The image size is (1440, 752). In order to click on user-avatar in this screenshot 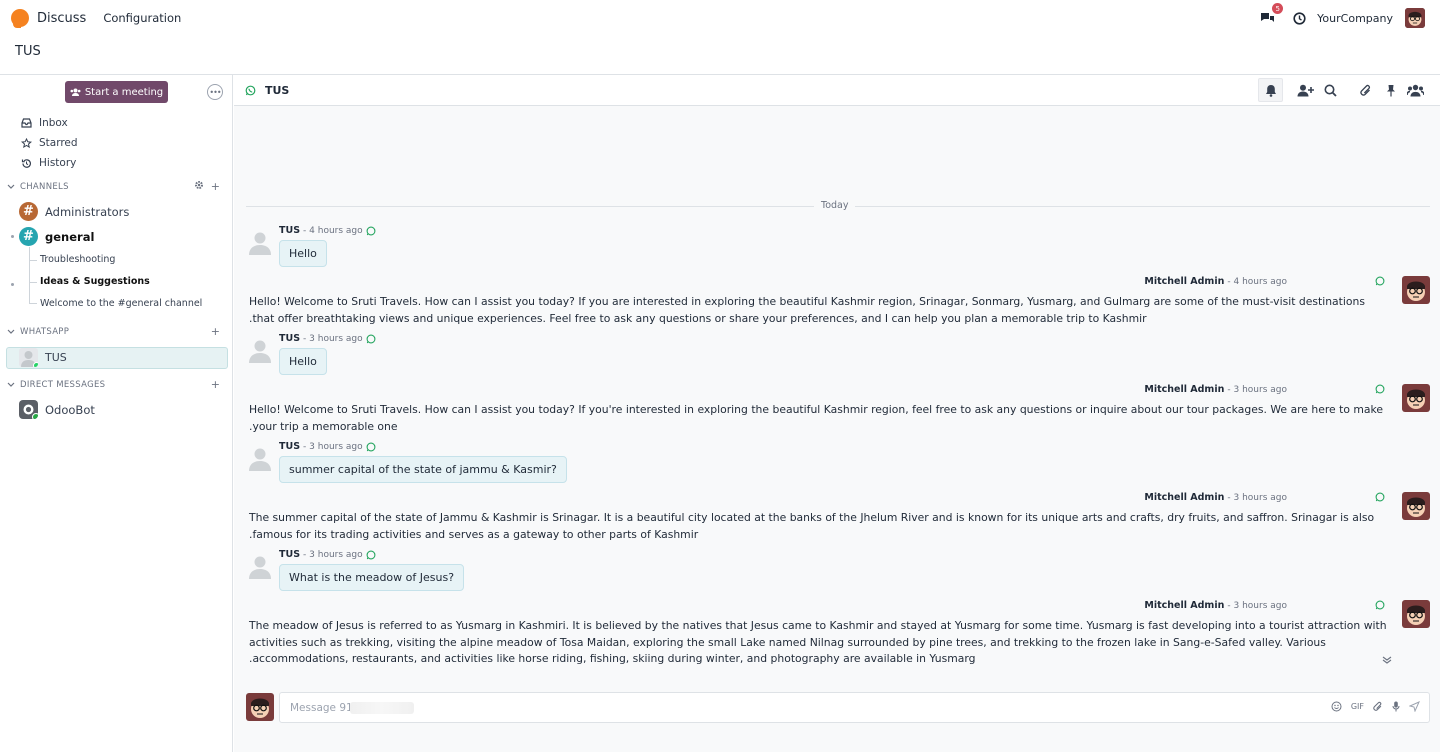, I will do `click(1415, 18)`.